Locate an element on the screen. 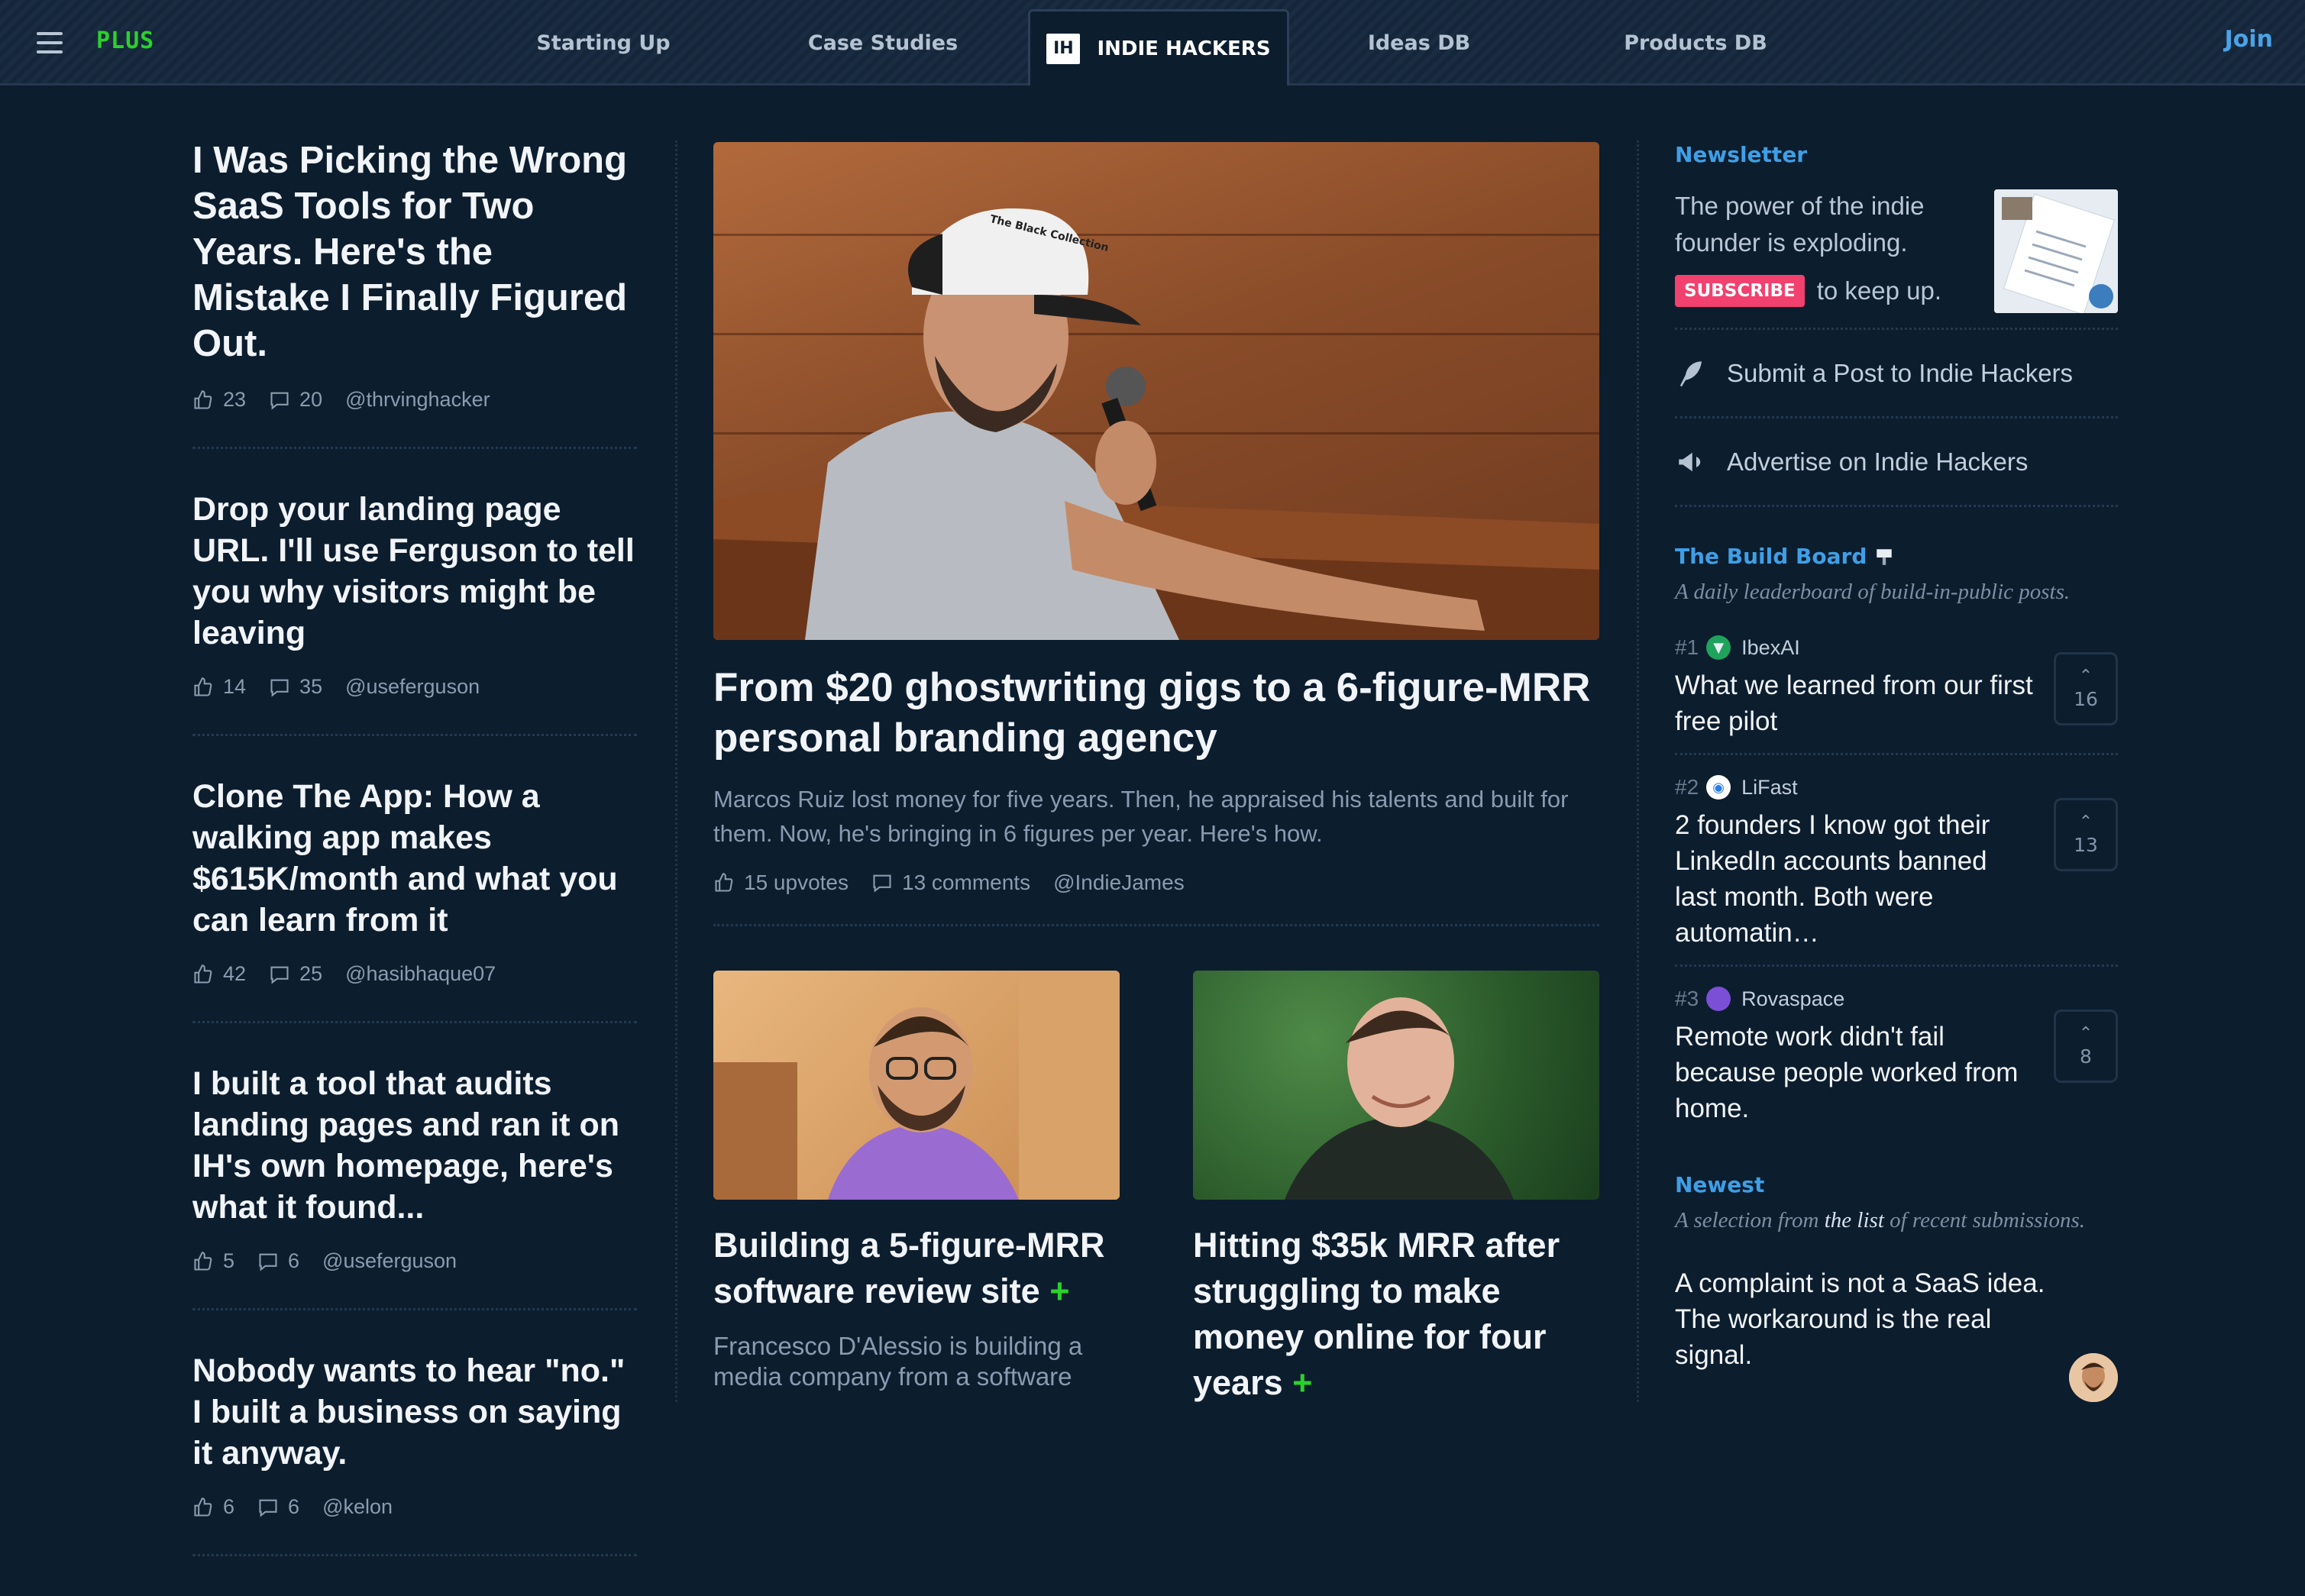 The width and height of the screenshot is (2305, 1596). megaphone-icon is located at coordinates (1690, 461).